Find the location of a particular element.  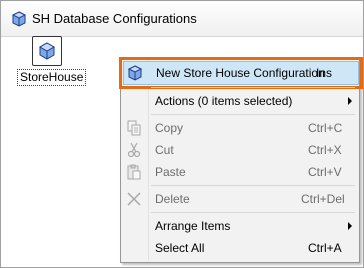

copy-icon is located at coordinates (134, 128).